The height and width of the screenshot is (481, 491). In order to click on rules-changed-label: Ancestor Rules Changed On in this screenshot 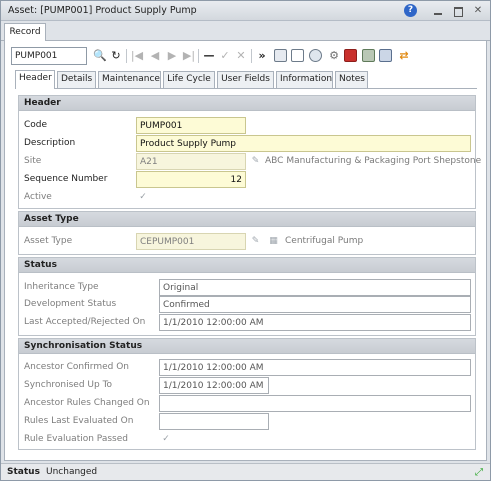, I will do `click(87, 403)`.